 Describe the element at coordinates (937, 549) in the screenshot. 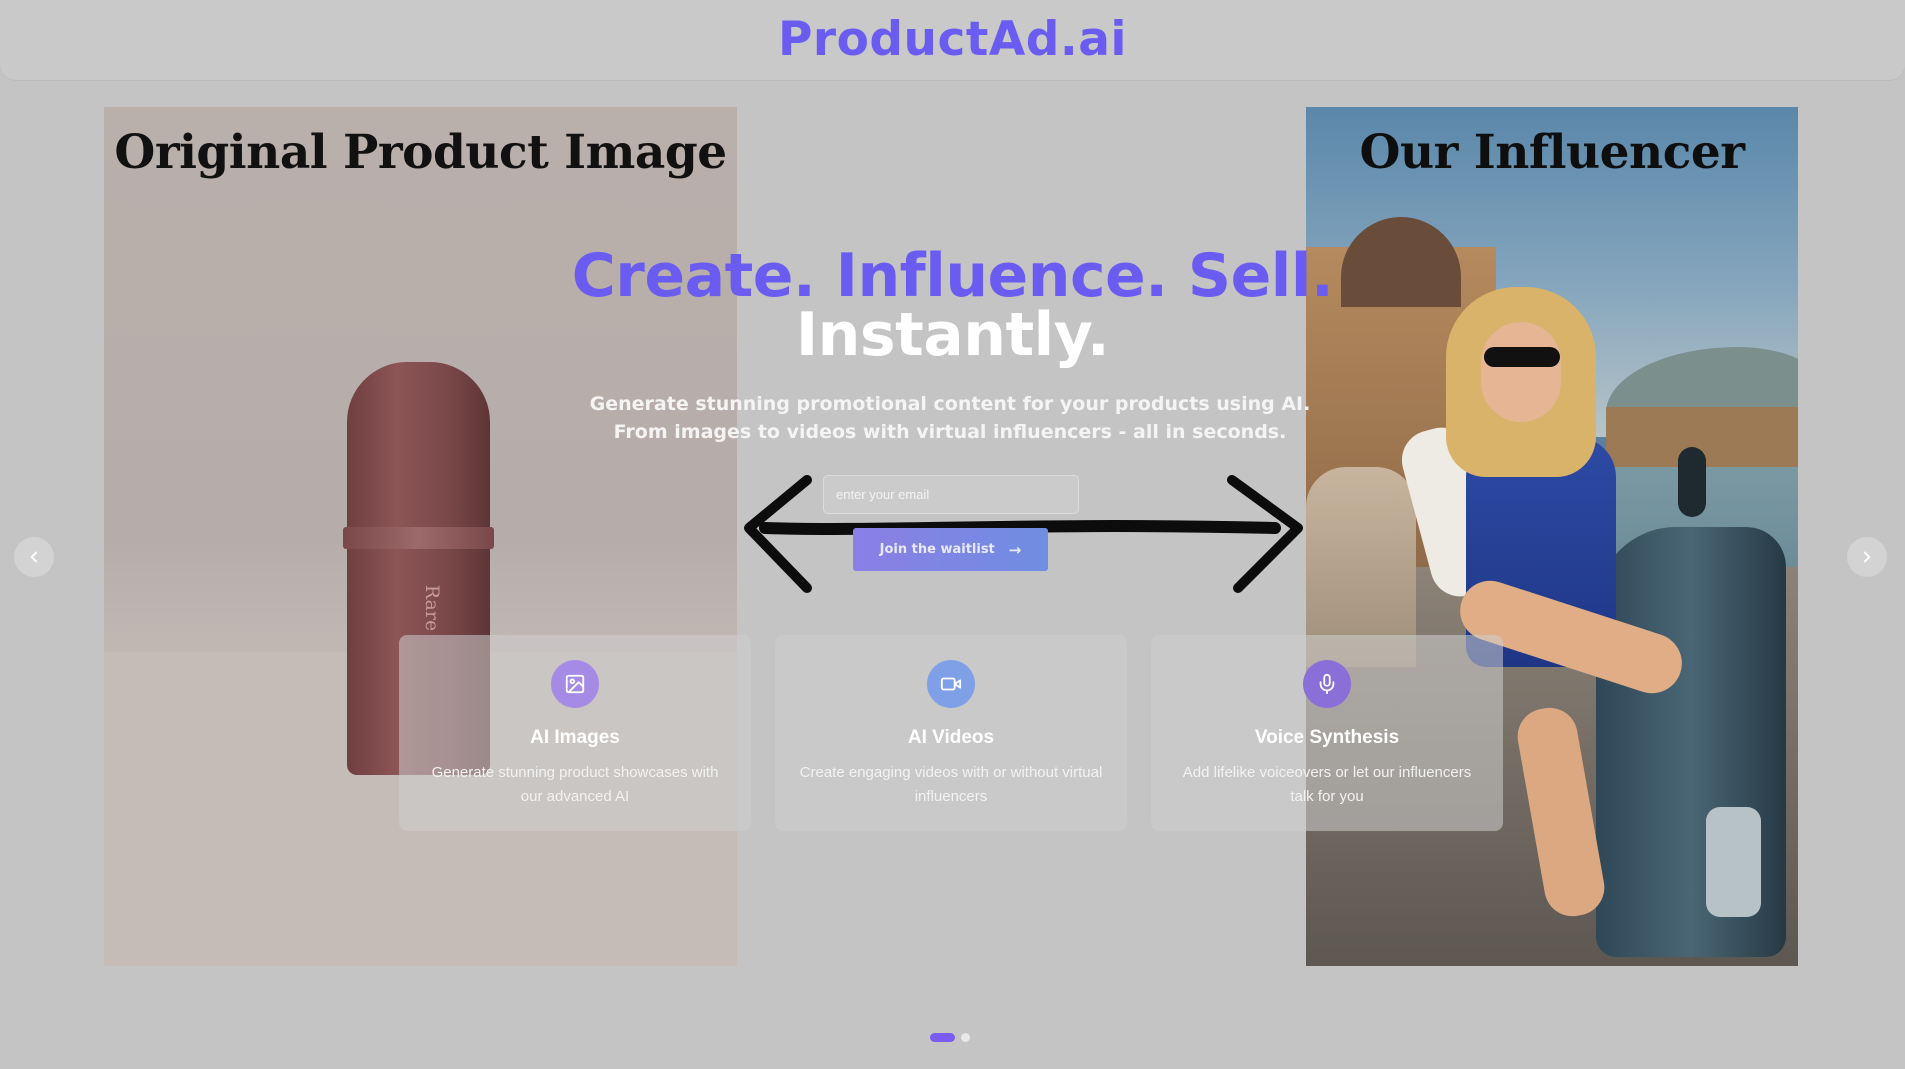

I see `join-waitlist-label: Join the waitlist` at that location.